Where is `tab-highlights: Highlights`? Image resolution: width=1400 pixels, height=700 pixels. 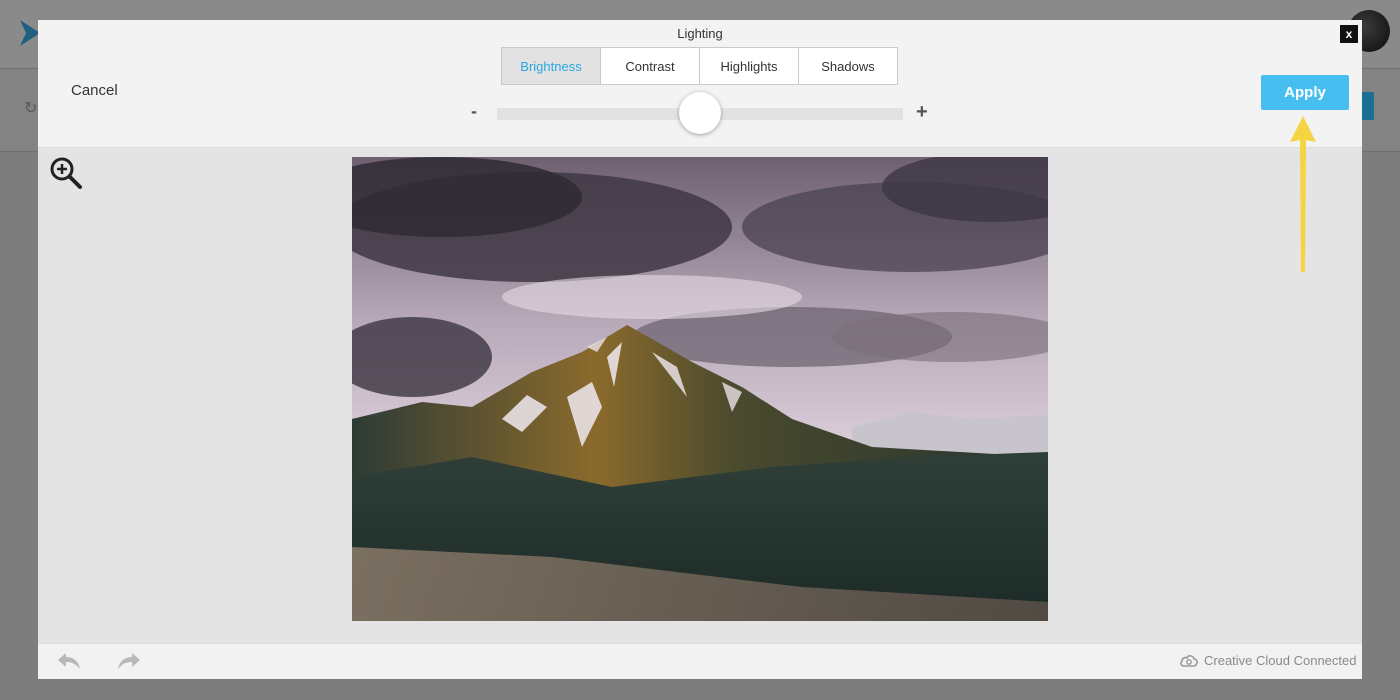 tab-highlights: Highlights is located at coordinates (749, 66).